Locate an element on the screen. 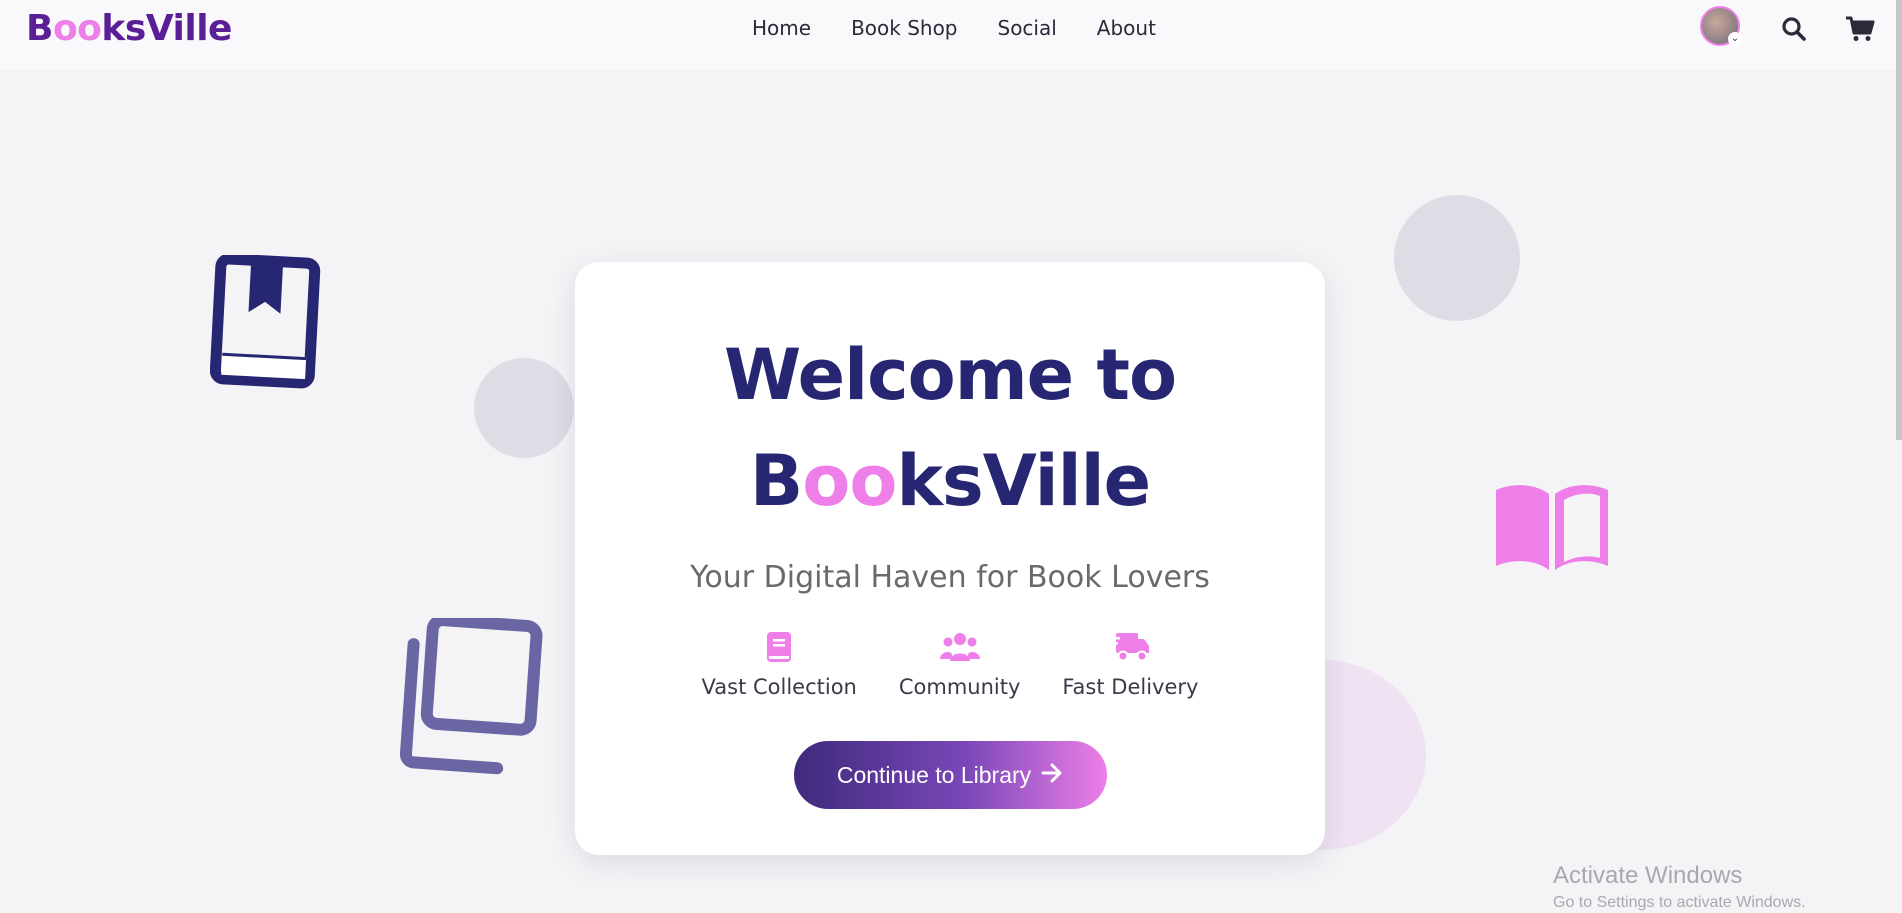  user-avatar: ⌄ is located at coordinates (1721, 26).